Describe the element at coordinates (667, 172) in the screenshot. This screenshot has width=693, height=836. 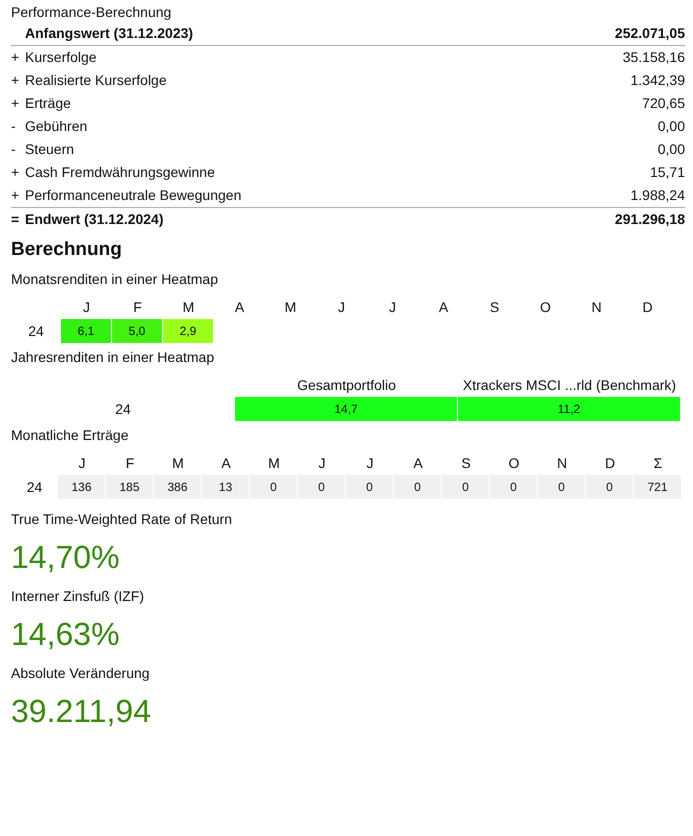
I see `row-value: 15,71` at that location.